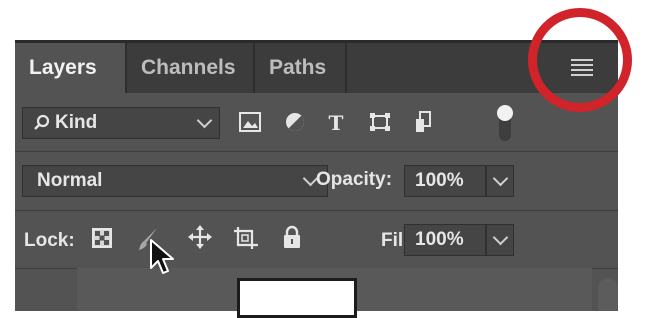 The height and width of the screenshot is (318, 657). What do you see at coordinates (292, 237) in the screenshot?
I see `lock-all-icon` at bounding box center [292, 237].